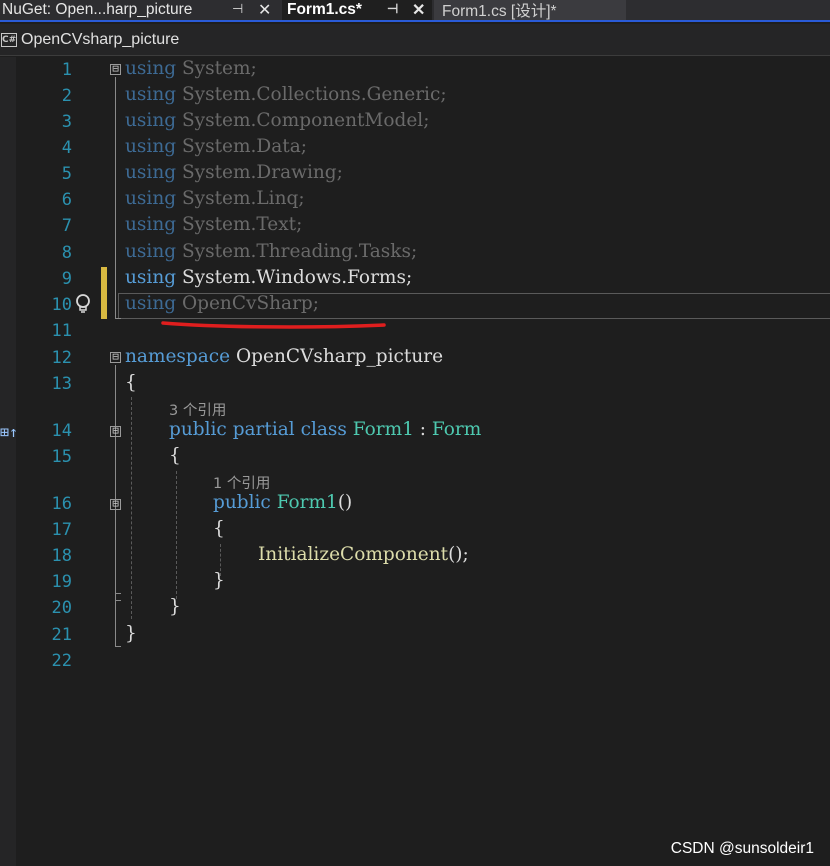  What do you see at coordinates (83, 304) in the screenshot?
I see `lightbulb-icon` at bounding box center [83, 304].